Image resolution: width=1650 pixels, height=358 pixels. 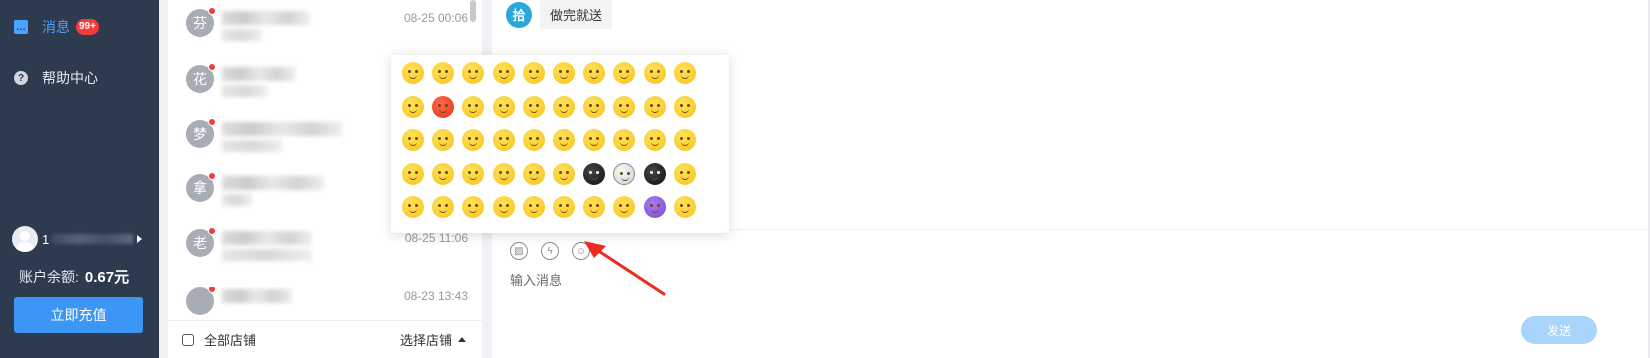 I want to click on list-item: 08-23 13:43, so click(x=331, y=301).